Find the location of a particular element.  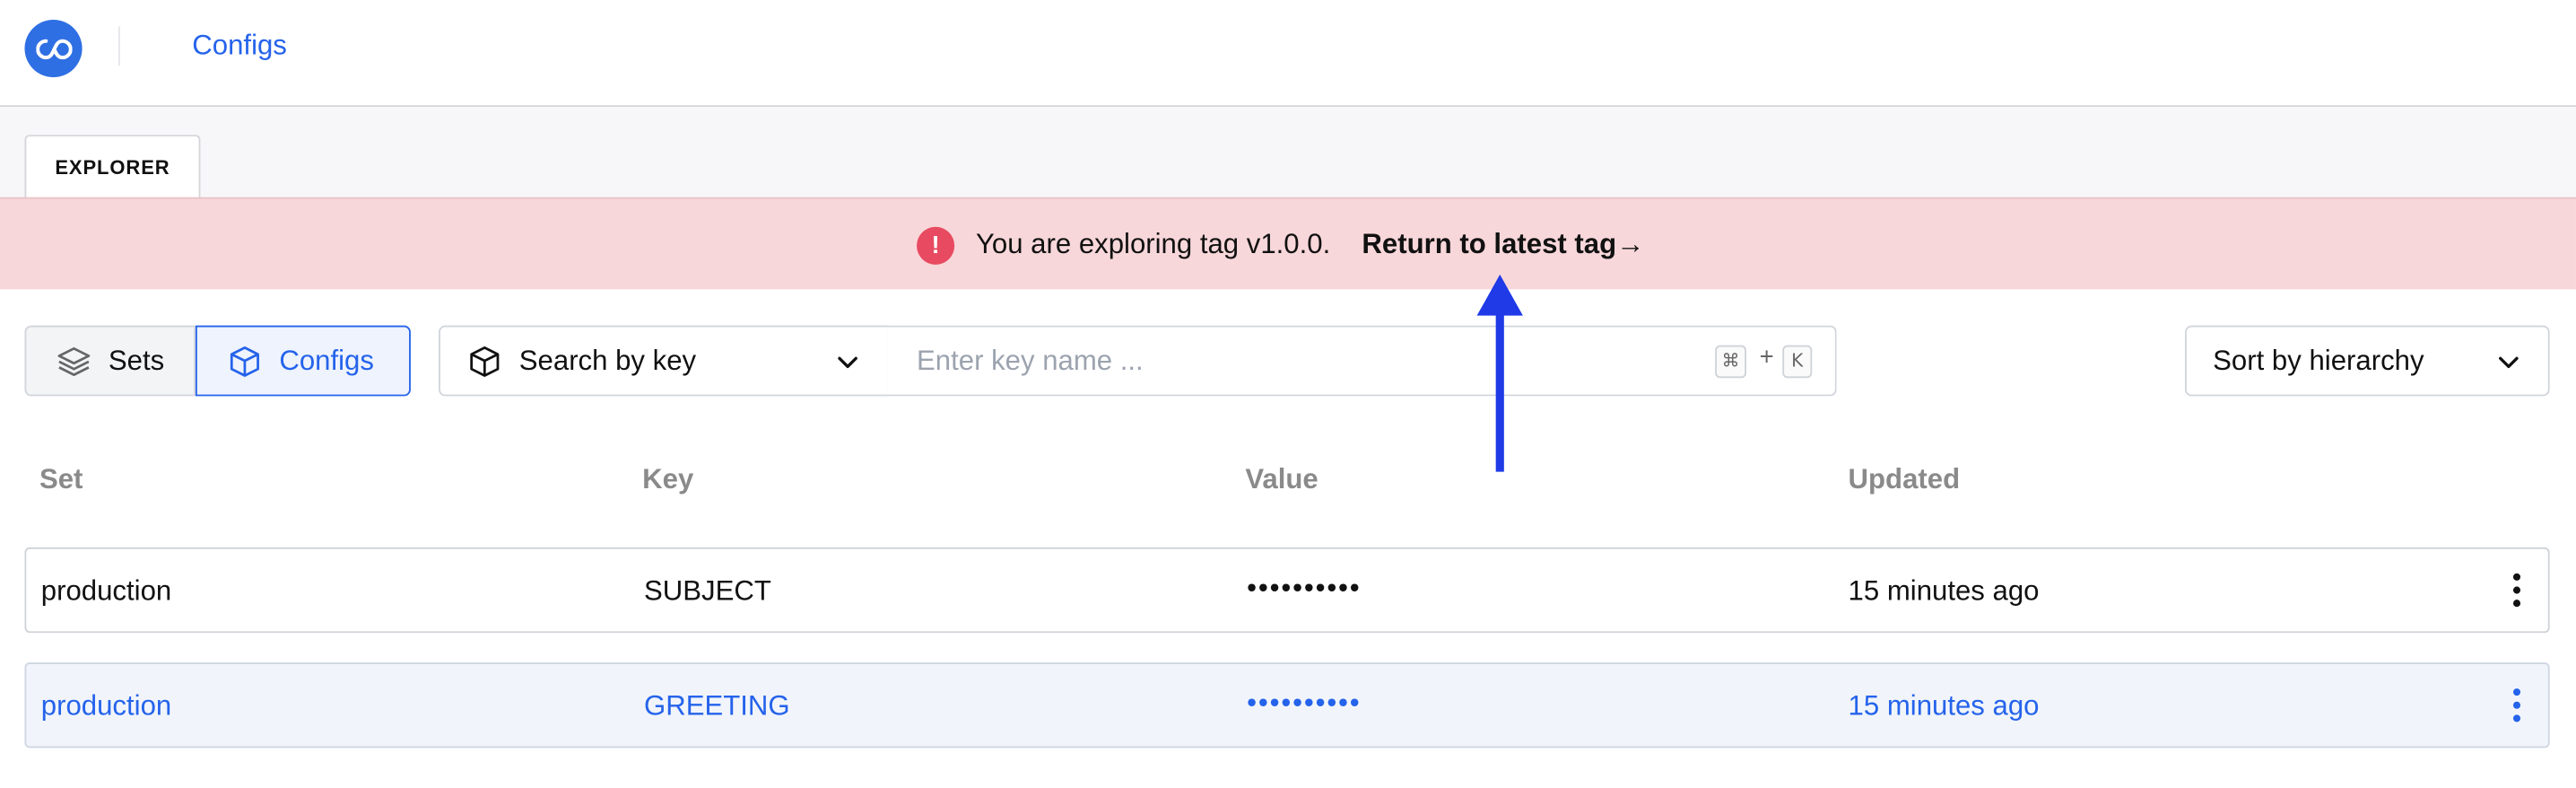

configs-toggle-button: Configs is located at coordinates (303, 361).